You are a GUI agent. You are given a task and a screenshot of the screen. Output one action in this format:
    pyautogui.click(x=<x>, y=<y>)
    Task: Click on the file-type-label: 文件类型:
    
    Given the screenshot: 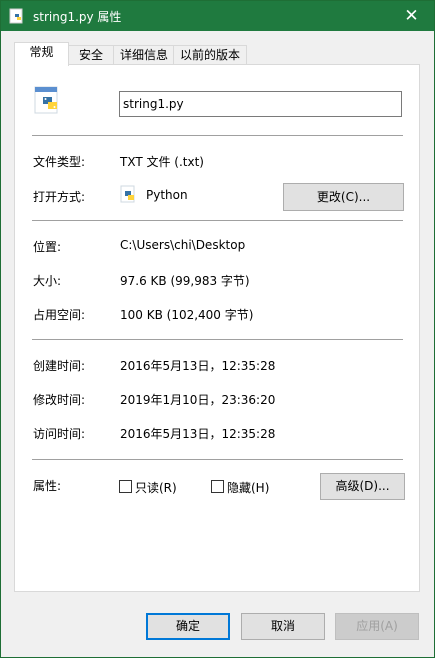 What is the action you would take?
    pyautogui.click(x=59, y=162)
    